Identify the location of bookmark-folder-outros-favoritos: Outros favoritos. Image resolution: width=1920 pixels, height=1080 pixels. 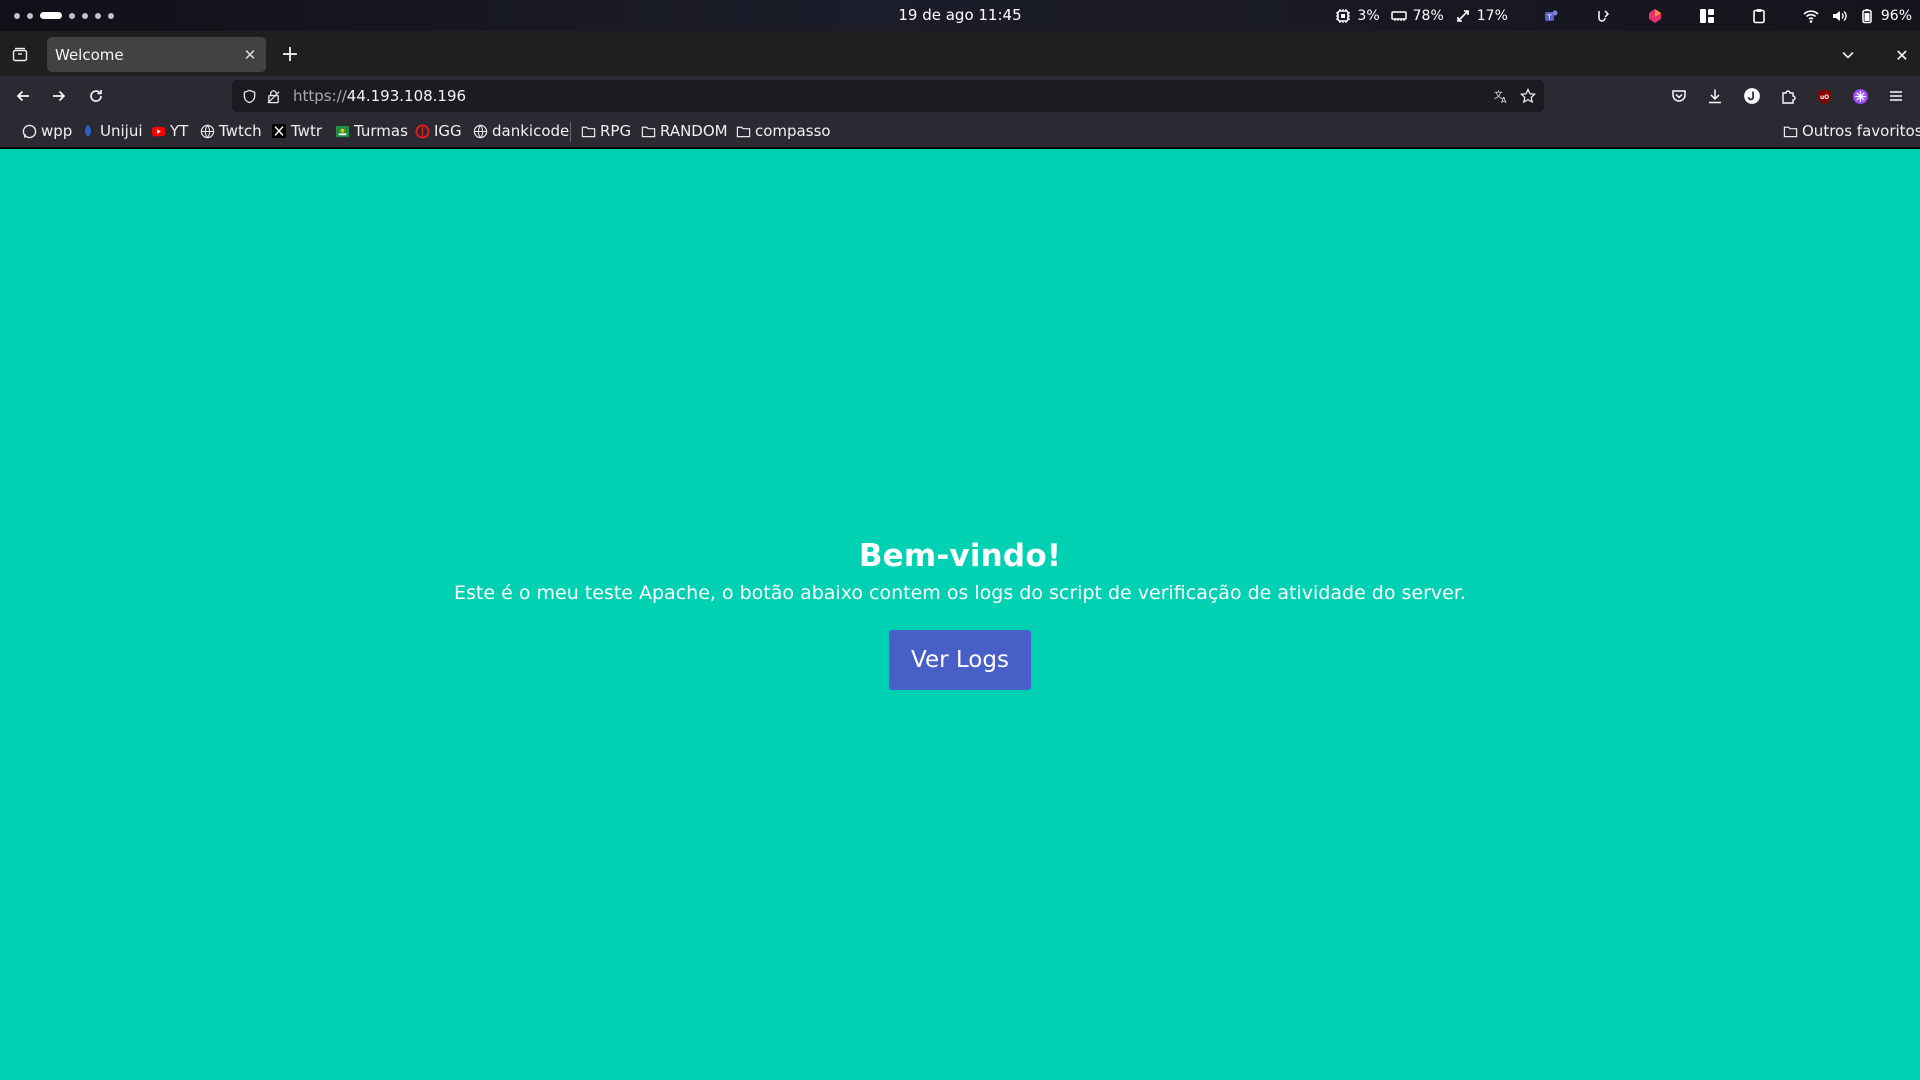
(1851, 131).